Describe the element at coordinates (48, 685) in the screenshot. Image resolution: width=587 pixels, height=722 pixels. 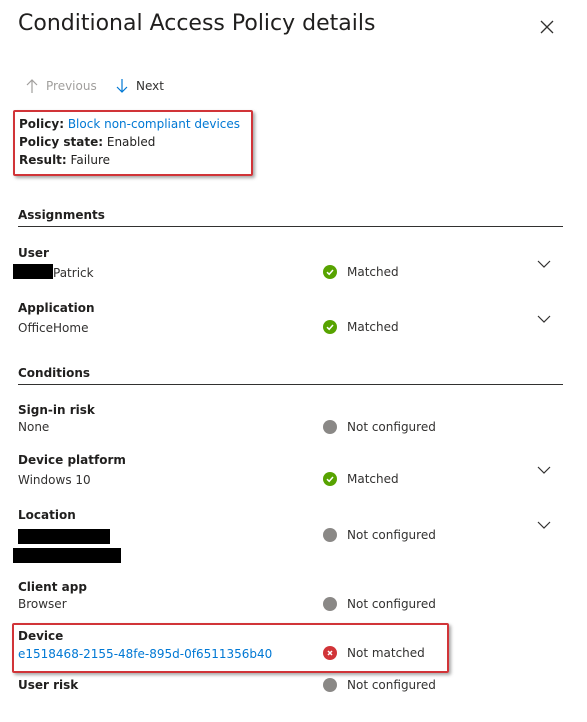
I see `user-risk-title: User risk` at that location.